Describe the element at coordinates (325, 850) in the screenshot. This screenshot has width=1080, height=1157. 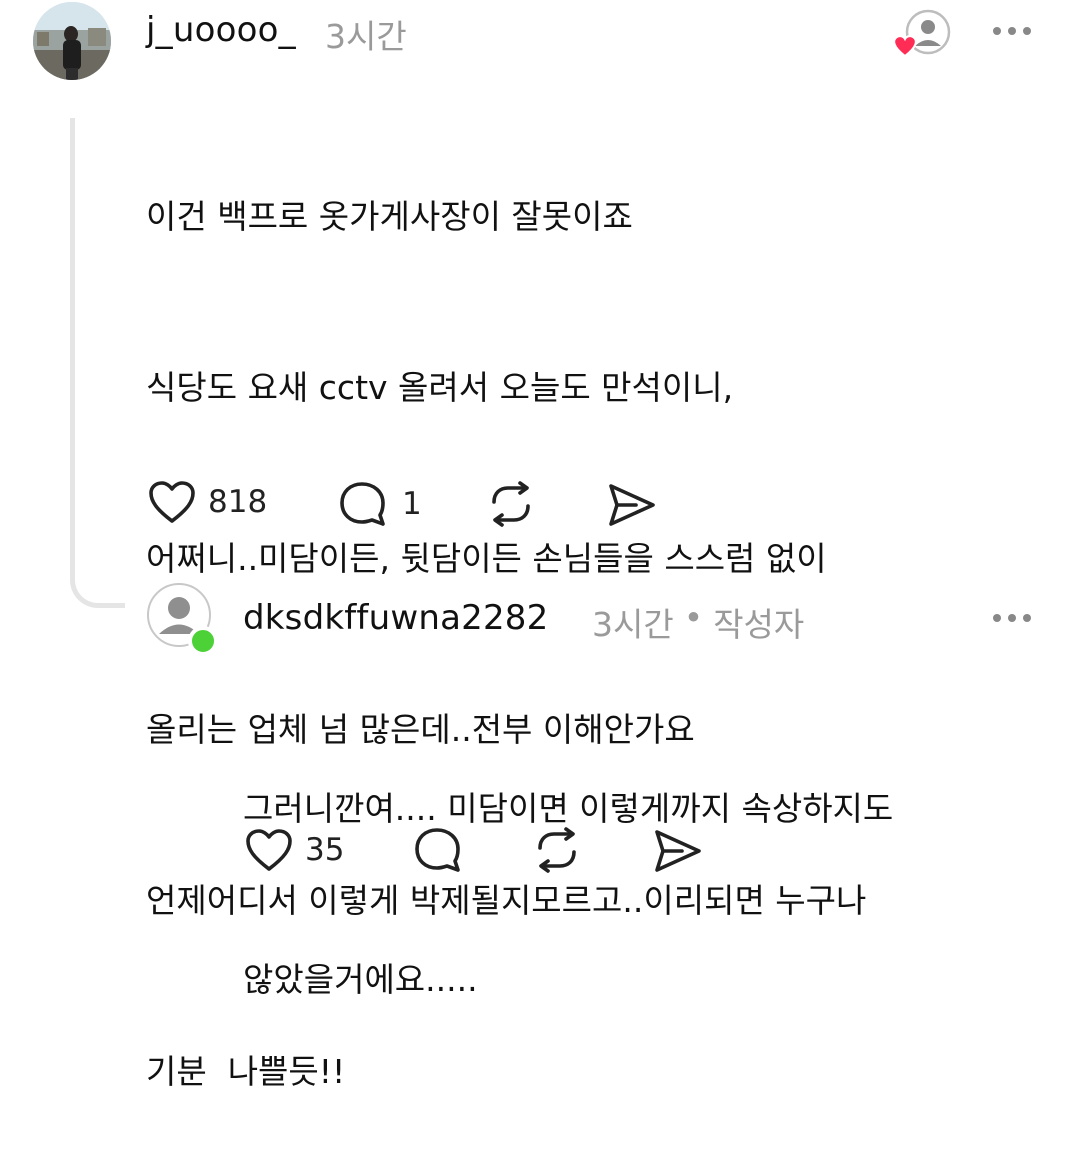
I see `like-count: 35` at that location.